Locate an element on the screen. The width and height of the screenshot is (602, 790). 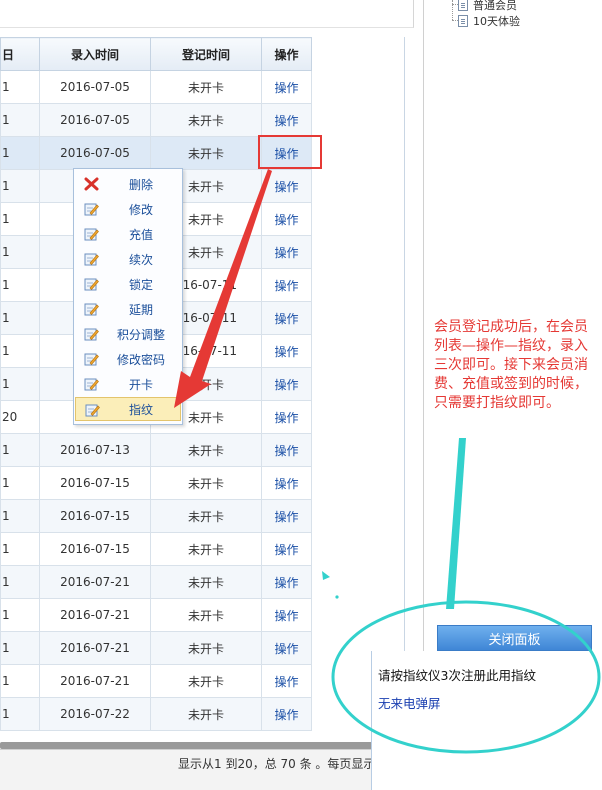
no-call-popup-link: 无来电弹屏 is located at coordinates (409, 702).